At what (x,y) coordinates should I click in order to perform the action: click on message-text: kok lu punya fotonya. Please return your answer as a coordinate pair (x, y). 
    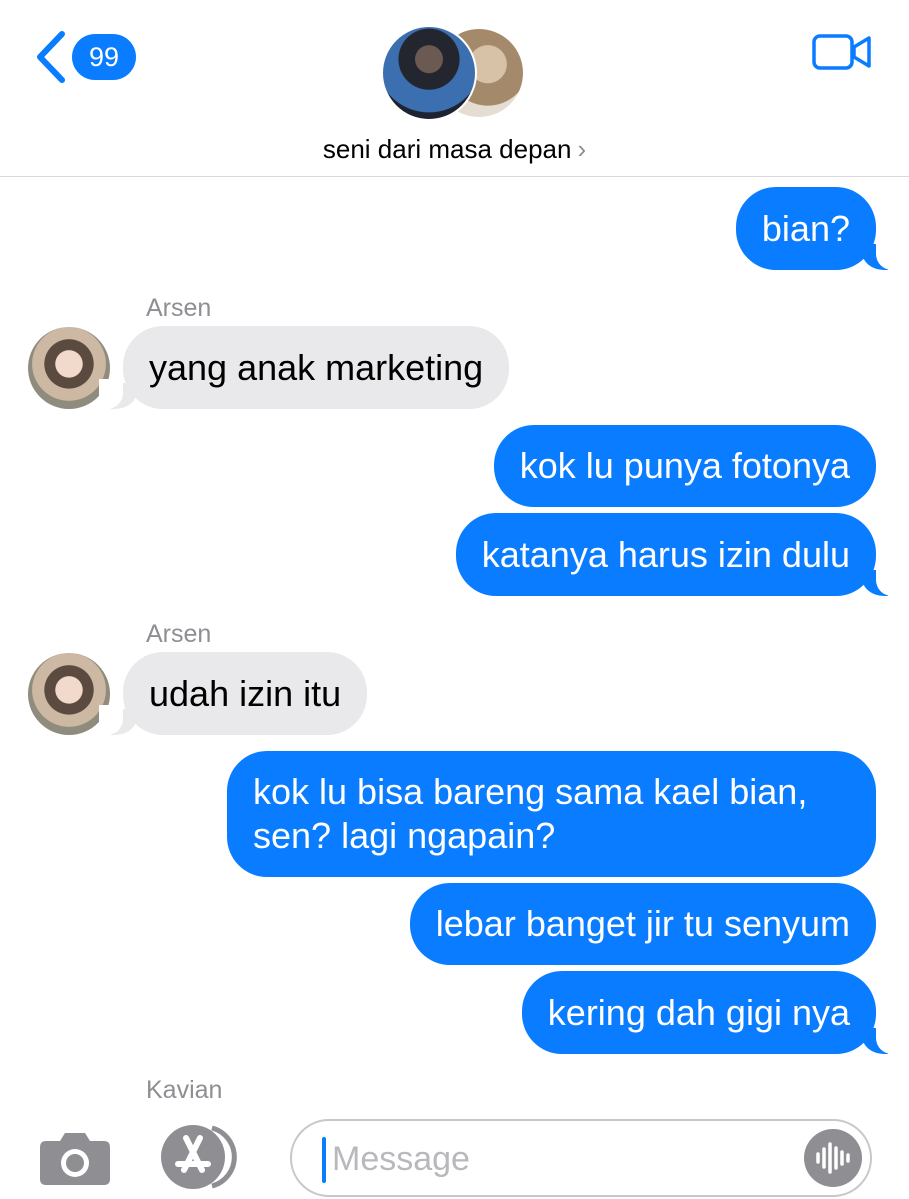
    Looking at the image, I should click on (684, 465).